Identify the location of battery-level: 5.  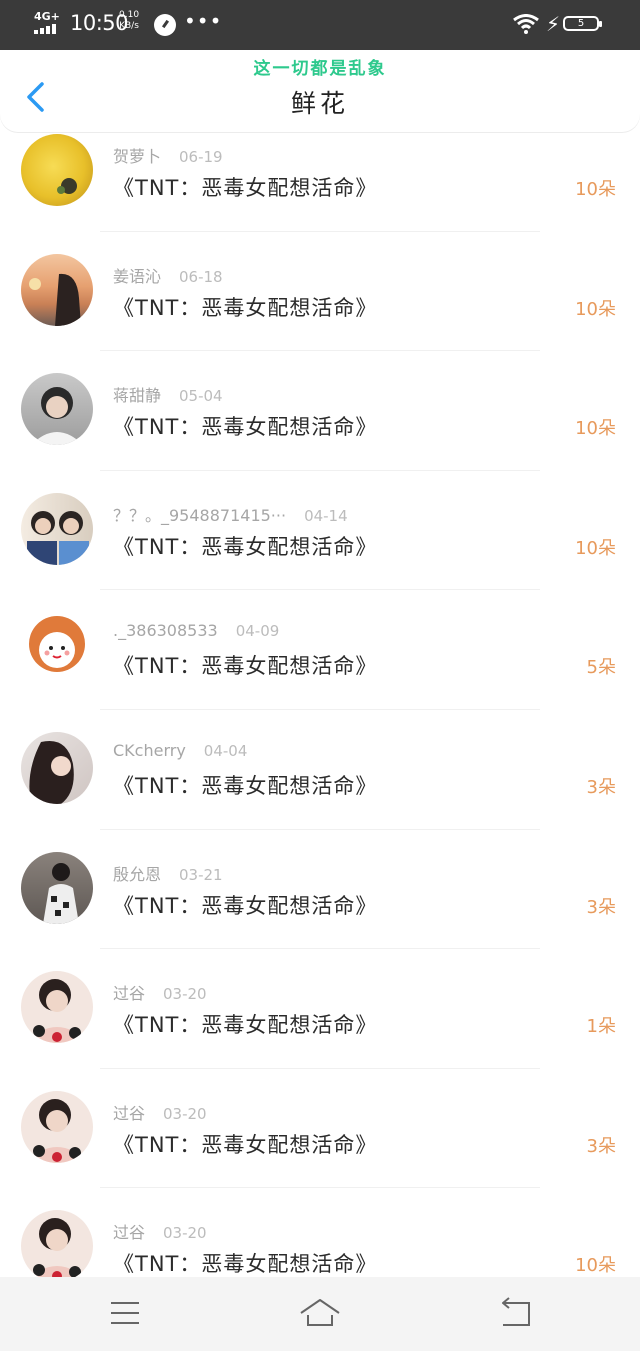
(581, 23).